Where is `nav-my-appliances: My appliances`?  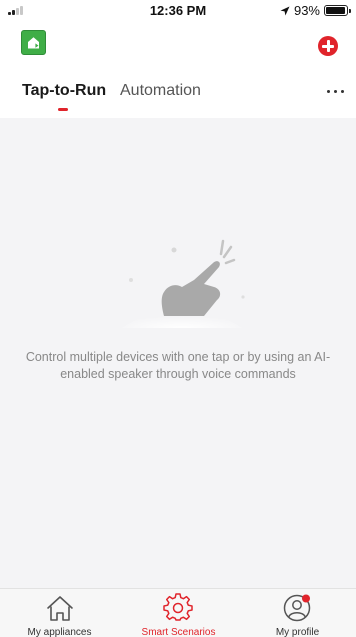
nav-my-appliances: My appliances is located at coordinates (59, 613).